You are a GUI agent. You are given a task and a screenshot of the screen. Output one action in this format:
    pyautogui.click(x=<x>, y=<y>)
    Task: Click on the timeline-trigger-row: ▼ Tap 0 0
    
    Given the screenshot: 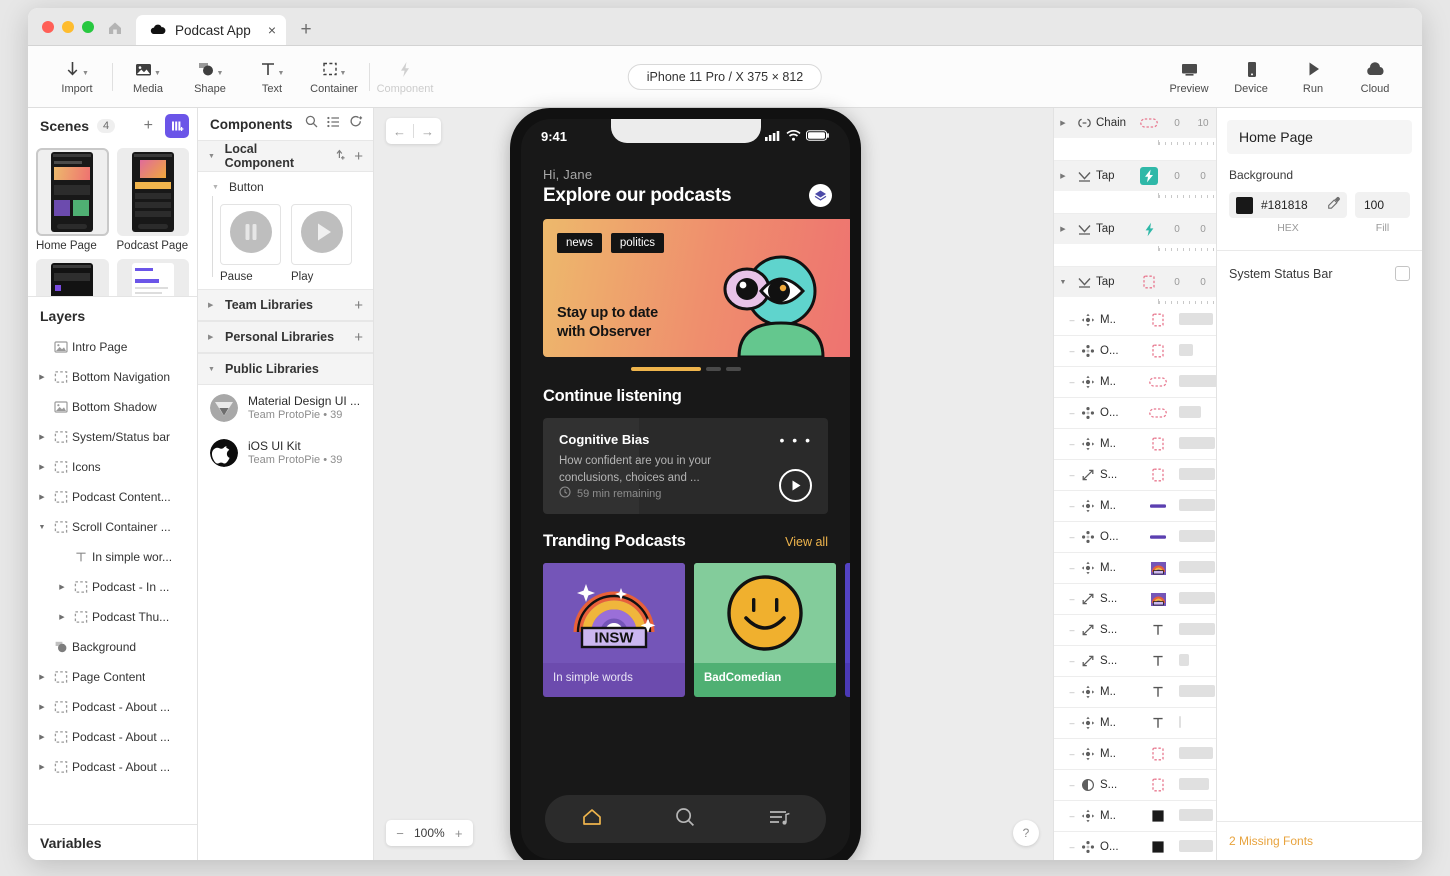 What is the action you would take?
    pyautogui.click(x=1135, y=282)
    